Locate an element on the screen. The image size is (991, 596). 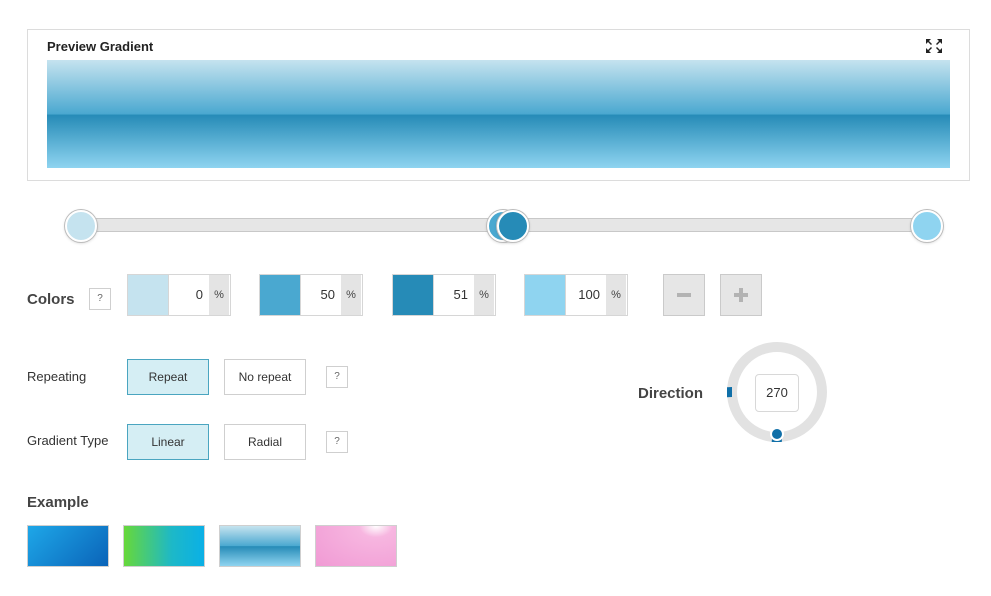
direction-dial-handle is located at coordinates (777, 434).